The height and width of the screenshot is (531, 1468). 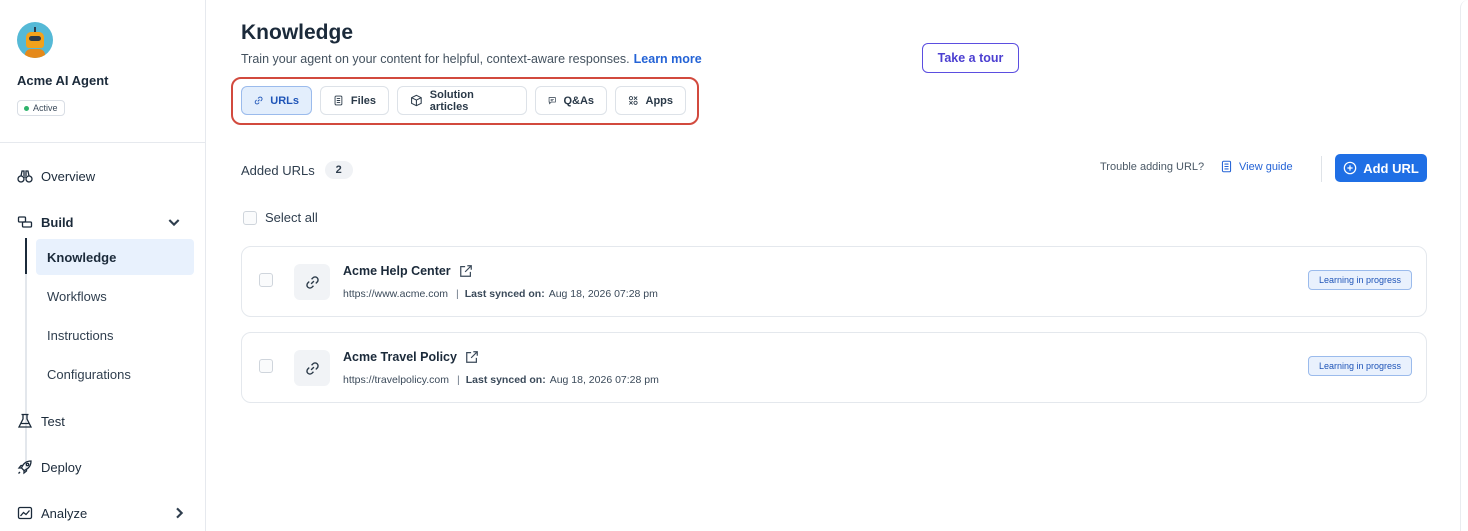 I want to click on sidebar-item-label: Test, so click(x=53, y=421).